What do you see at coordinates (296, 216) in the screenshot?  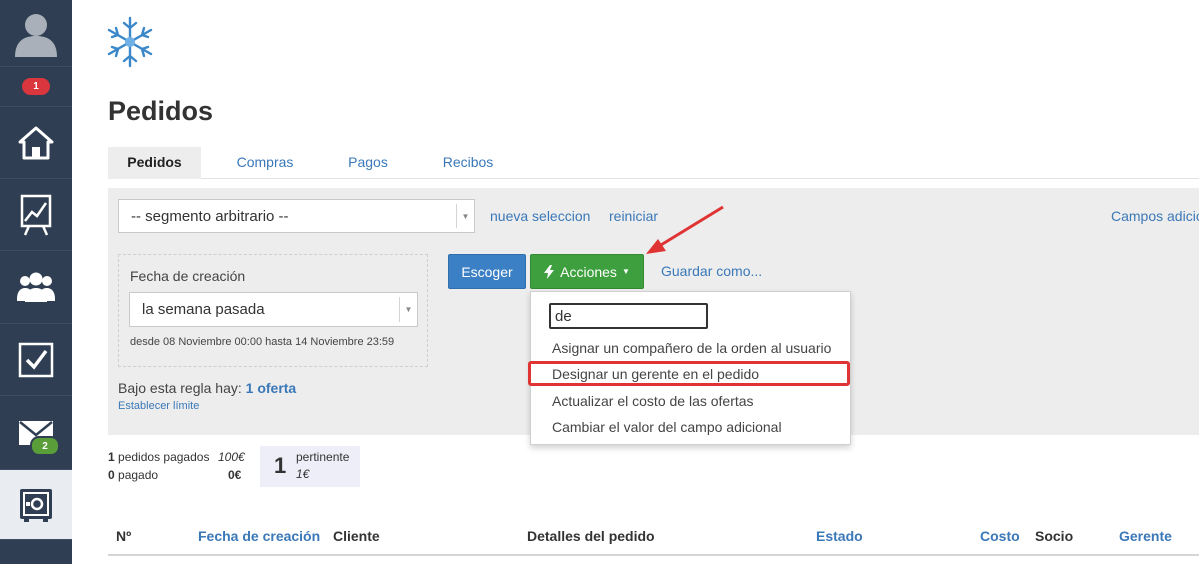 I see `segment-select: -- segmento arbitrario -- ▼` at bounding box center [296, 216].